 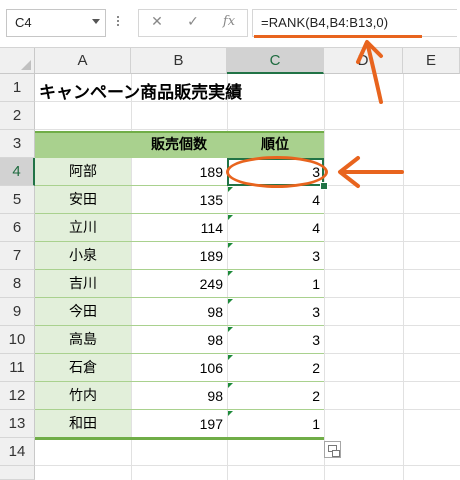 I want to click on formula-bar-area: C4 ✕ ✓ fx =RANK(B4,B4:B13,0), so click(x=230, y=24).